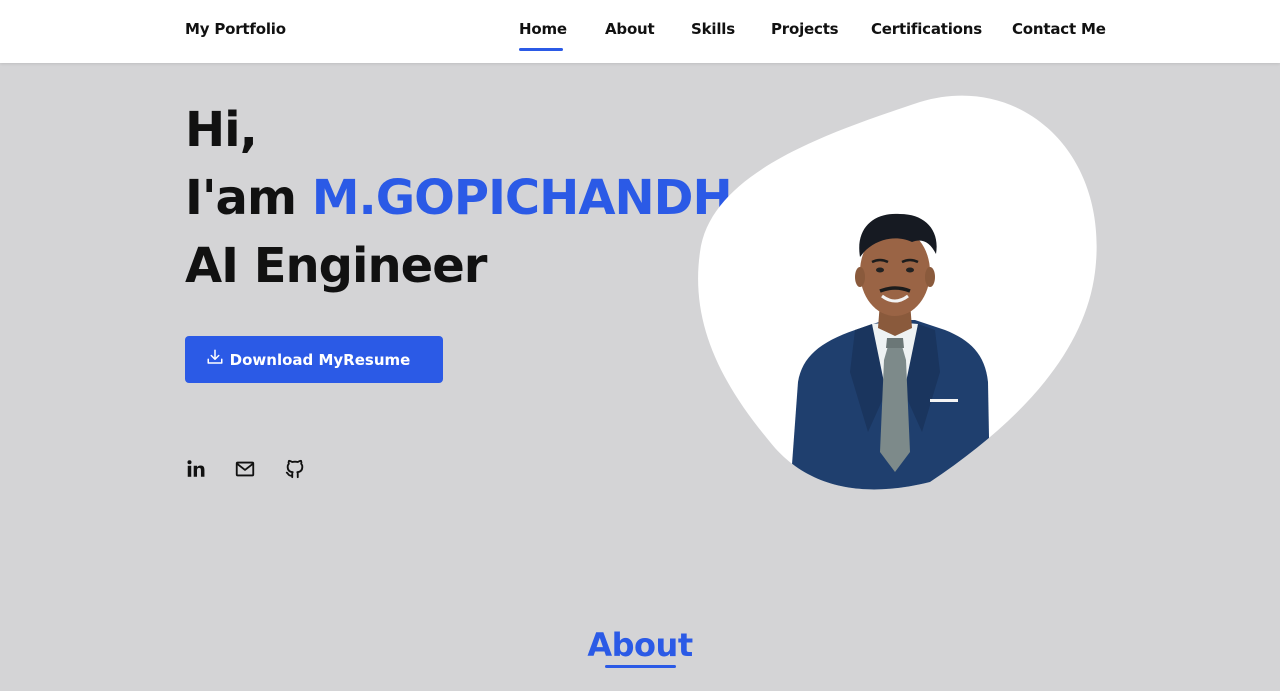 The image size is (1280, 691). Describe the element at coordinates (640, 666) in the screenshot. I see `about-heading-underline` at that location.